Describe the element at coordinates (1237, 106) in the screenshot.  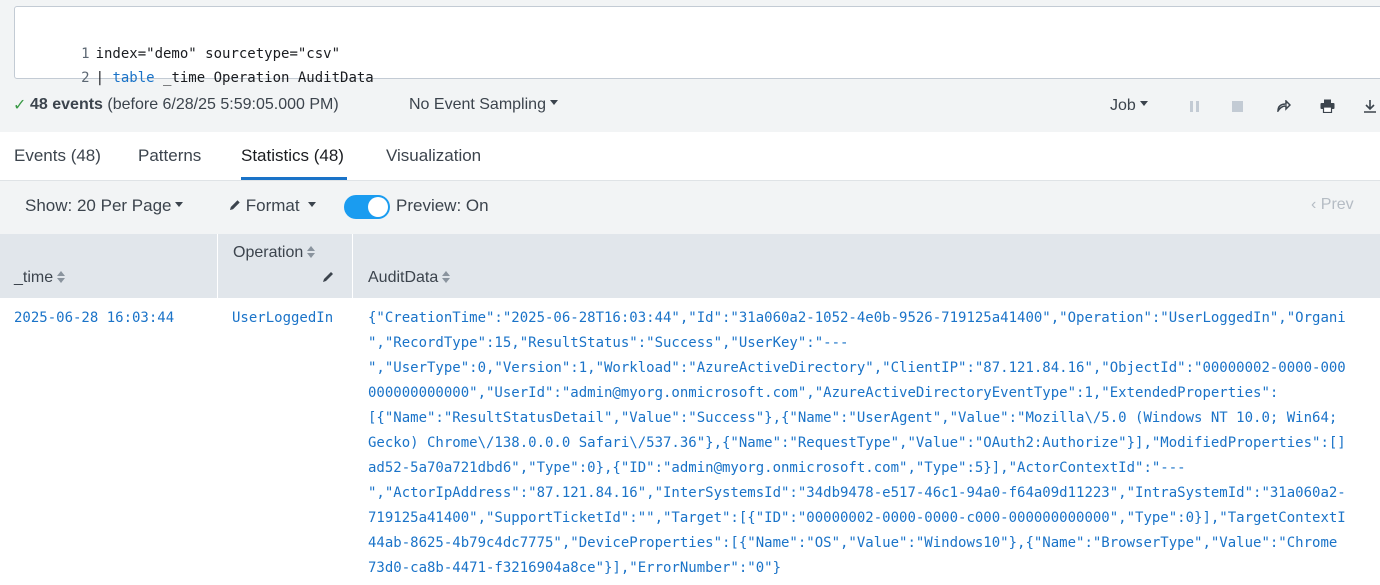
I see `stop-icon` at that location.